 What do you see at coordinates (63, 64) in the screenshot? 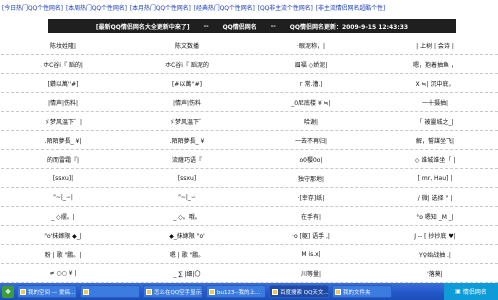
I see `name-cell: ホC谷i『 蹈的|` at bounding box center [63, 64].